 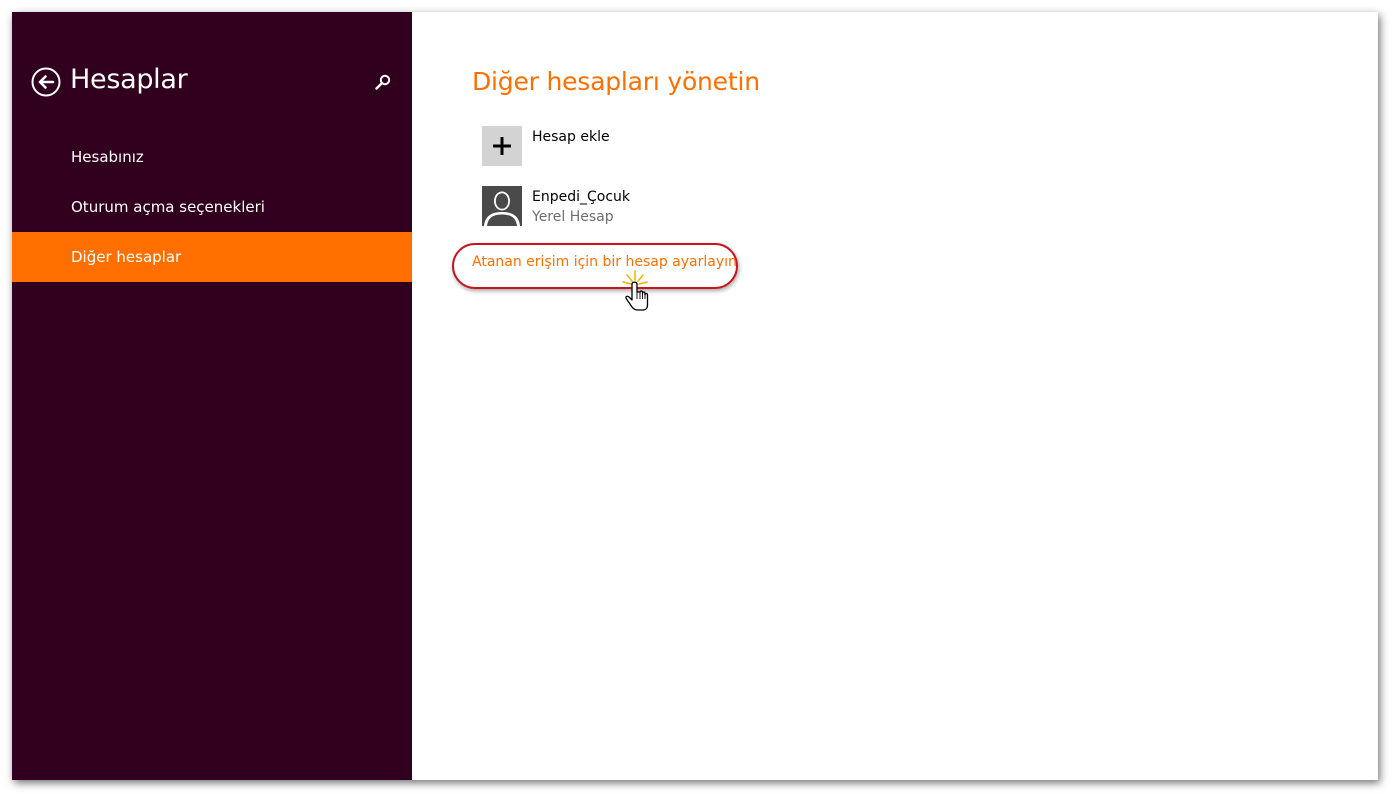 I want to click on plus-icon, so click(x=502, y=146).